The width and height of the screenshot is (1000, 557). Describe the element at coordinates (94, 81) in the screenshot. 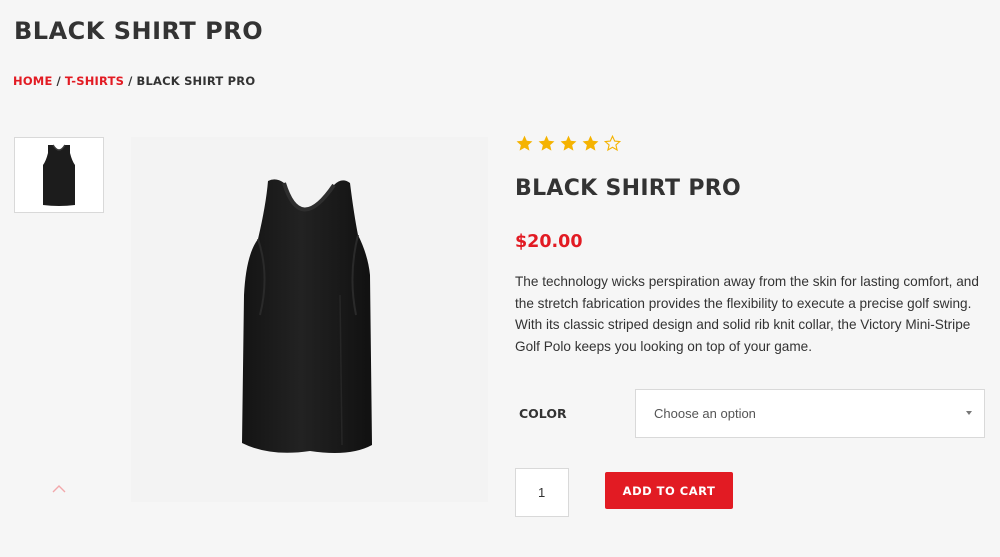

I see `breadcrumb-category-link: T-SHIRTS` at that location.